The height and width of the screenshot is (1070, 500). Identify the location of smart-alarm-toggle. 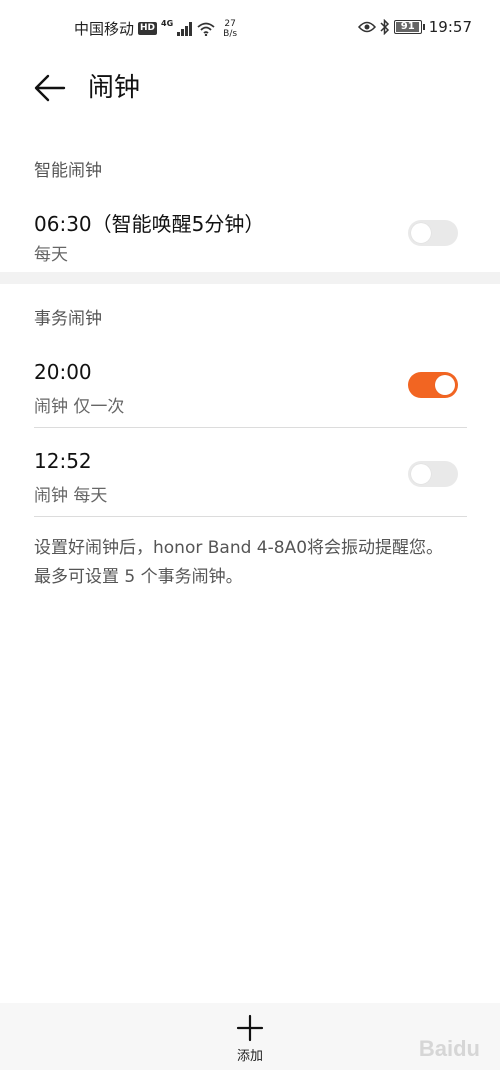
(433, 233).